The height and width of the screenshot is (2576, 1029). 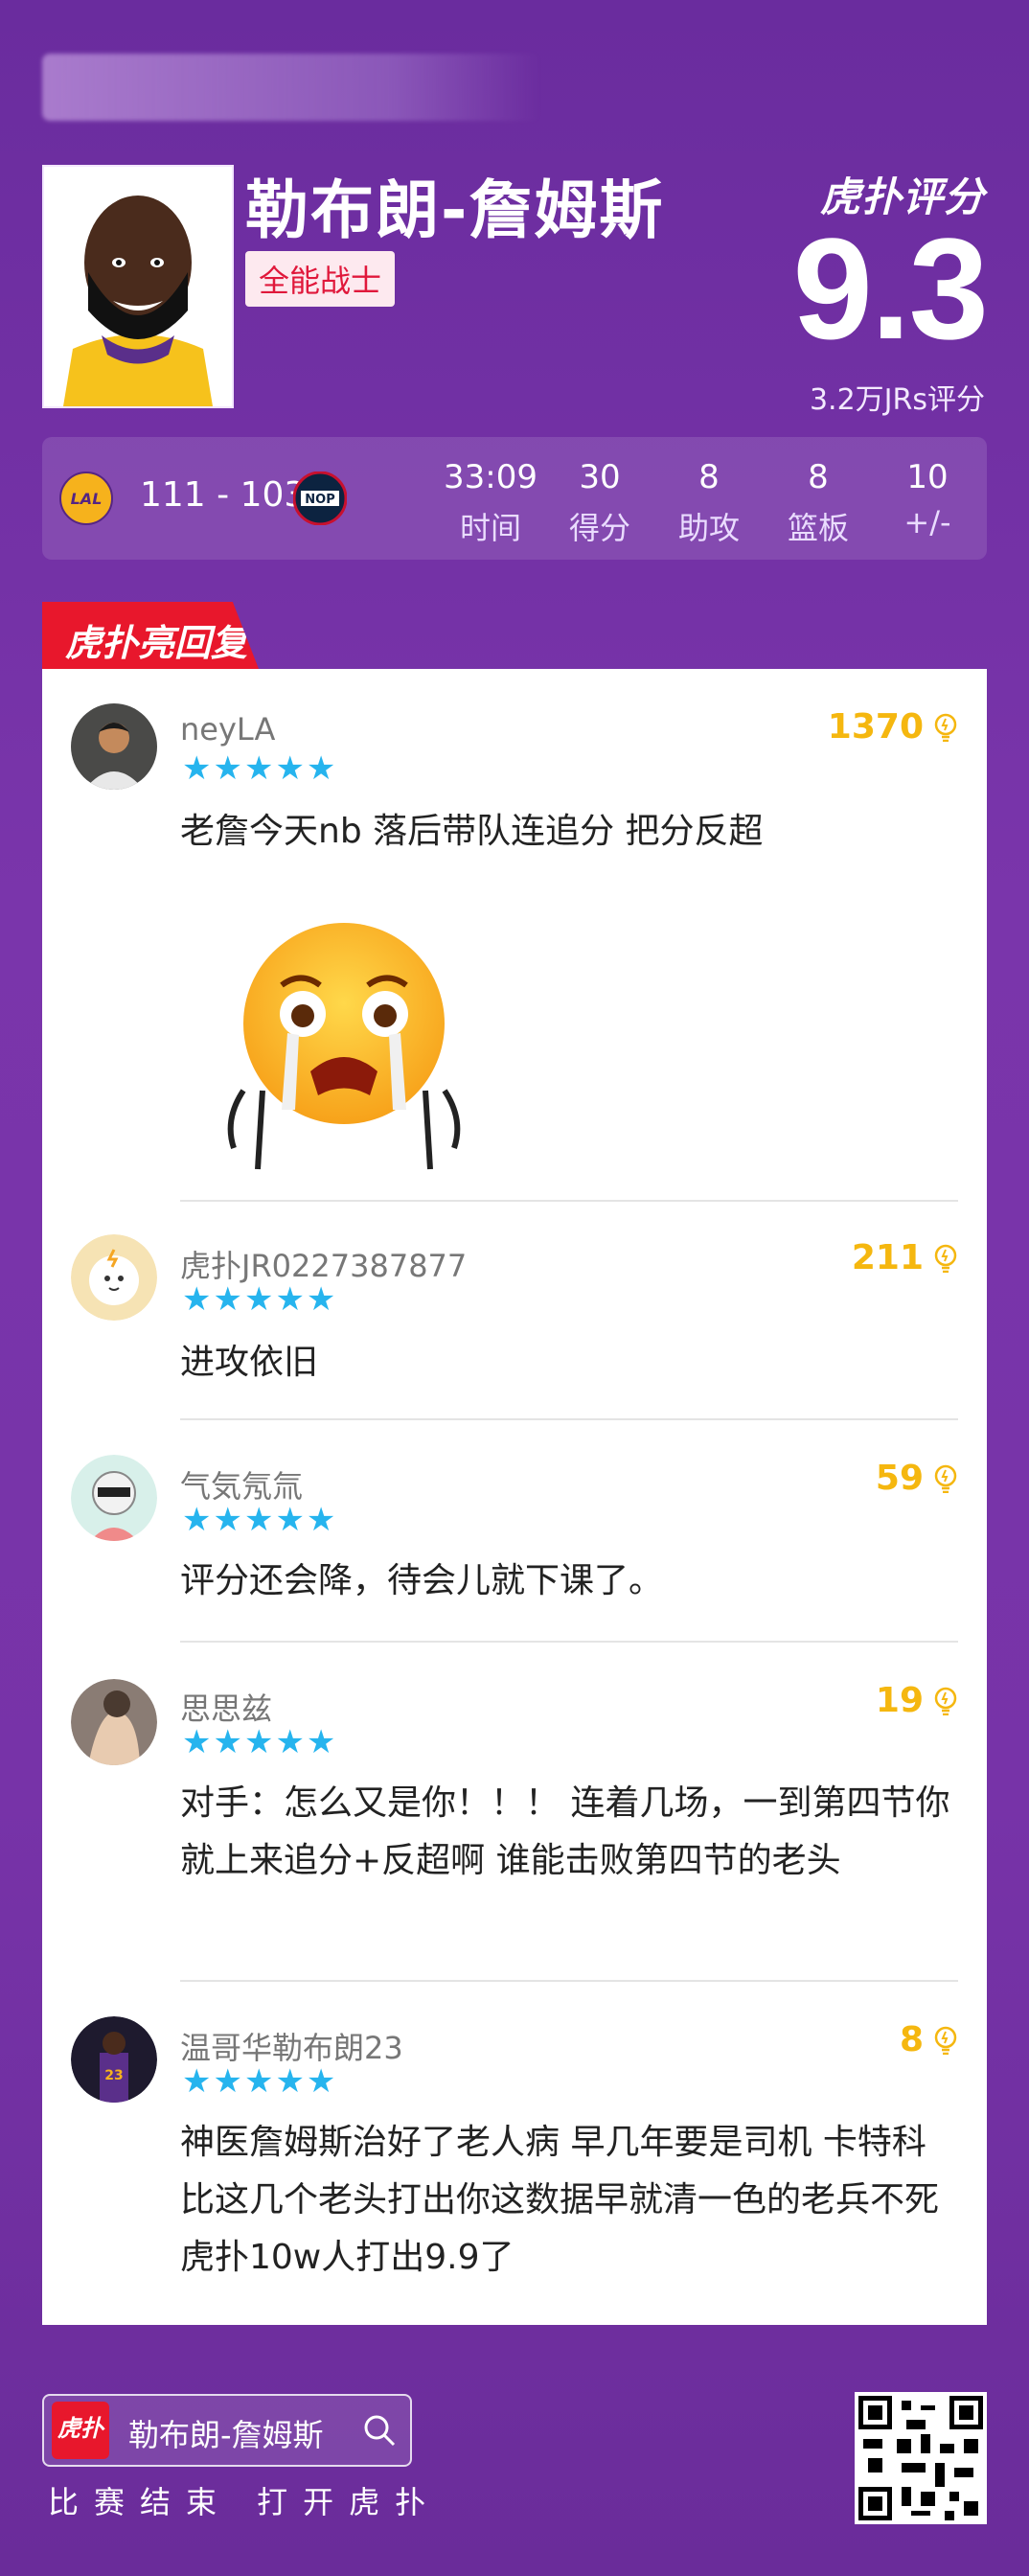 What do you see at coordinates (600, 477) in the screenshot?
I see `stat-value: 30` at bounding box center [600, 477].